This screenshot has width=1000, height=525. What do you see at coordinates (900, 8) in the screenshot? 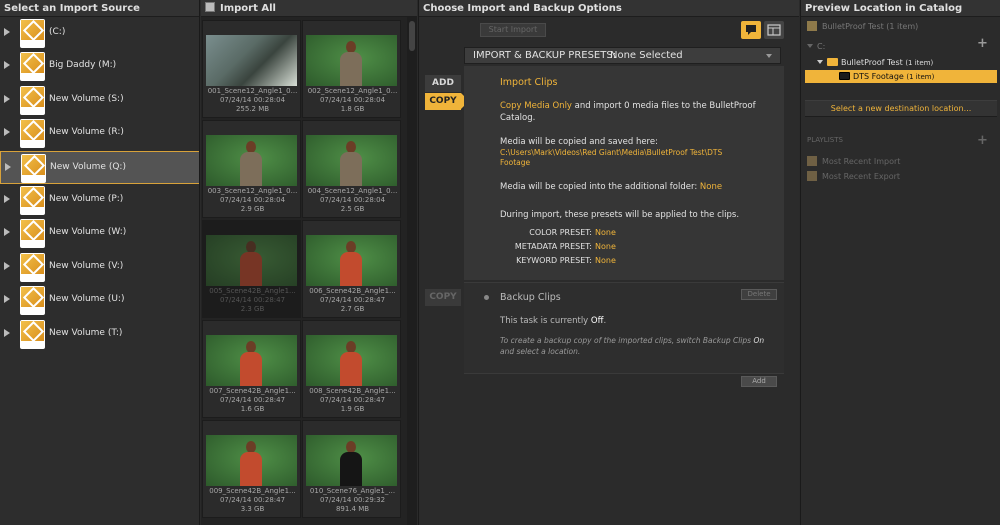
I see `preview-location-header: Preview Location in Catalog` at bounding box center [900, 8].